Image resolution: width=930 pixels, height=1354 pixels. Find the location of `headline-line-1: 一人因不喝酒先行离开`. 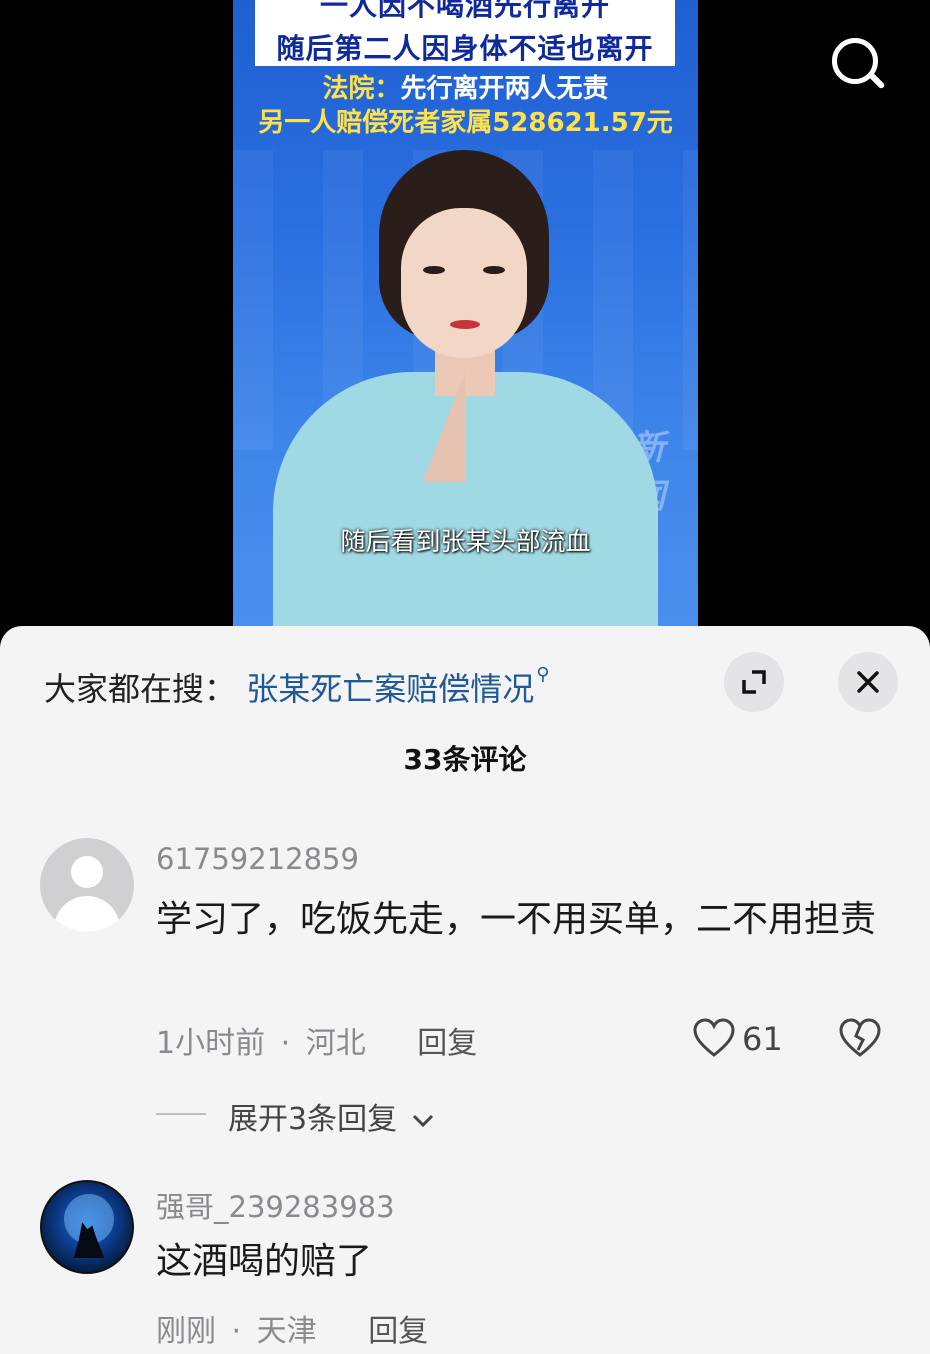

headline-line-1: 一人因不喝酒先行离开 is located at coordinates (464, 11).